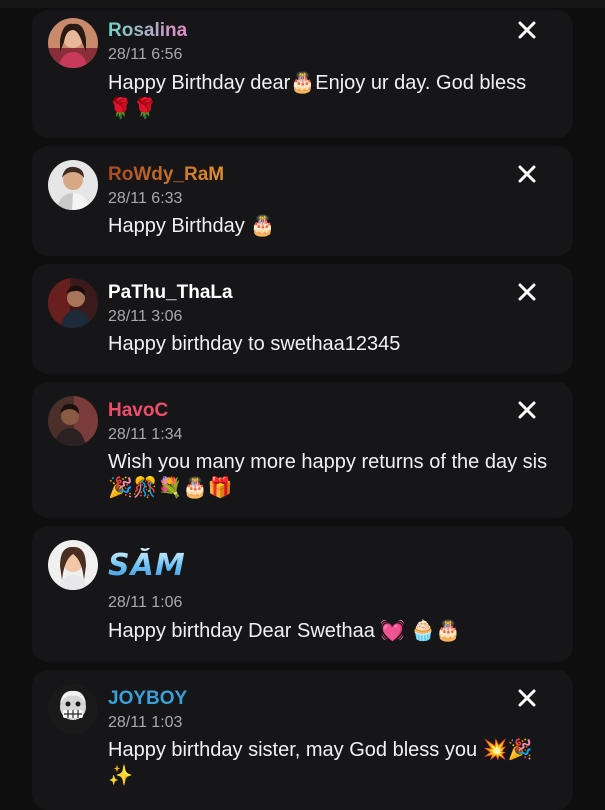 The width and height of the screenshot is (605, 810). I want to click on timestamp: 28/11 1:34, so click(145, 434).